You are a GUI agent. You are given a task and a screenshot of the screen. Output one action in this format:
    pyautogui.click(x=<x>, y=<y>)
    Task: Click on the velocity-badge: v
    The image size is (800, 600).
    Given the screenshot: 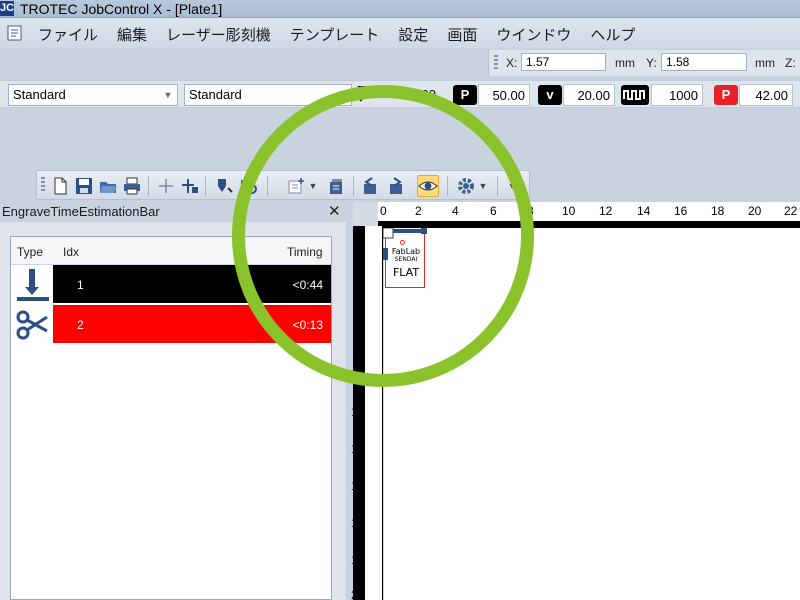 What is the action you would take?
    pyautogui.click(x=550, y=95)
    